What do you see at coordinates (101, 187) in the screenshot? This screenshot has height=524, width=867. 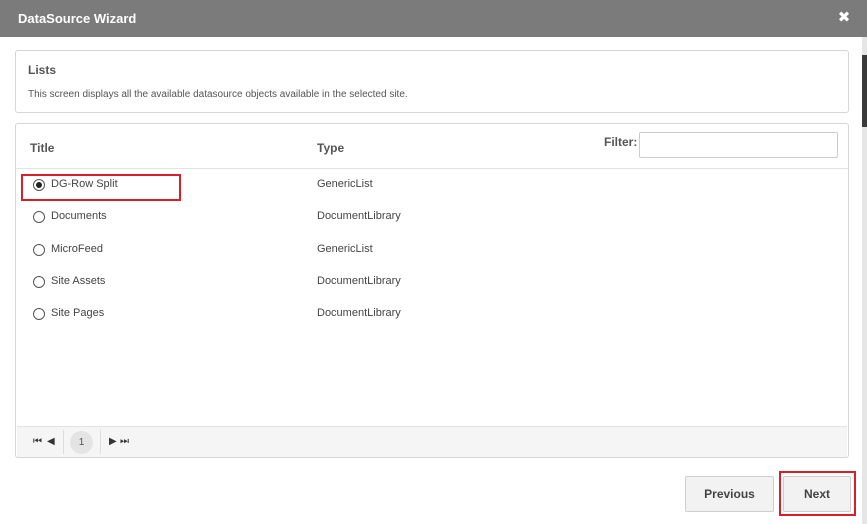 I see `selection-highlight-box` at bounding box center [101, 187].